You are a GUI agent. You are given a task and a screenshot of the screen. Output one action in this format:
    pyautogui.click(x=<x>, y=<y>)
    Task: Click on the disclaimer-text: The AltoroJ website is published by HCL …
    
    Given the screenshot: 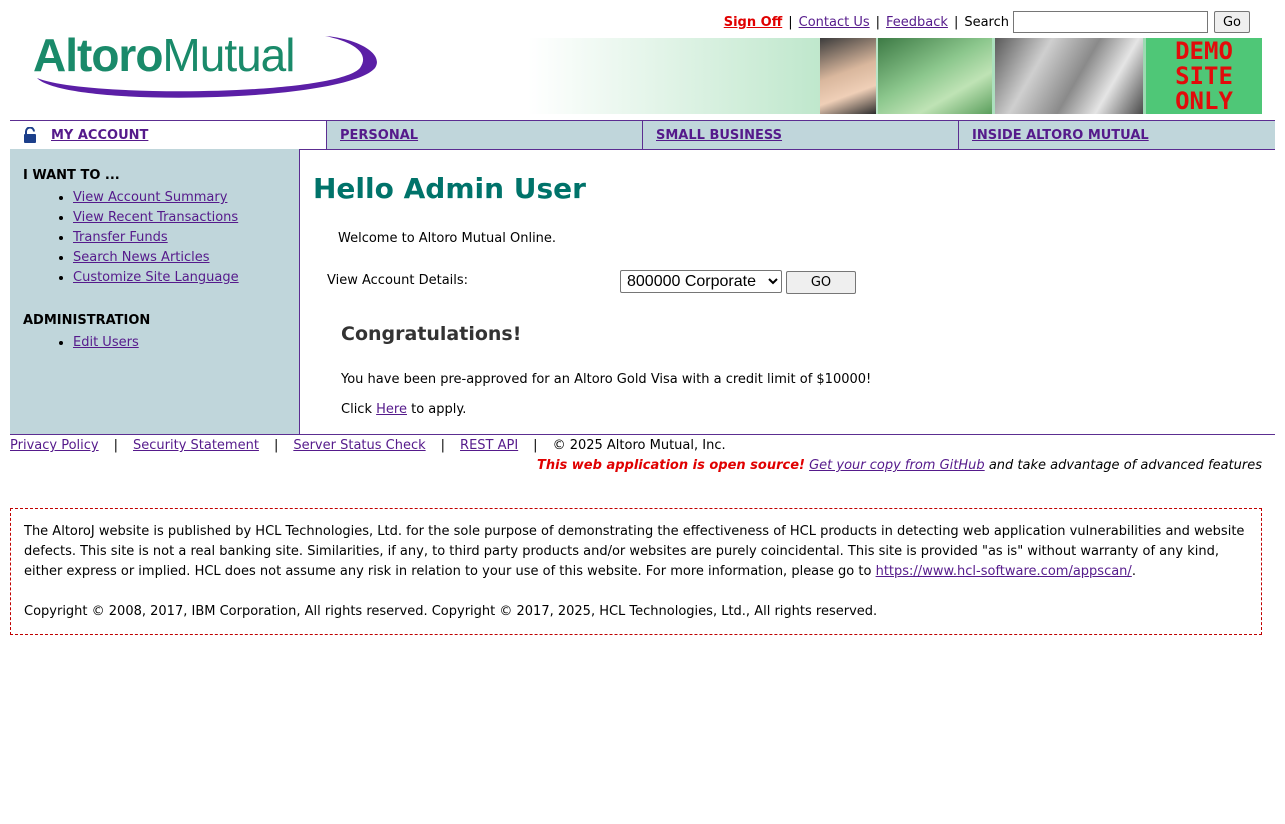 What is the action you would take?
    pyautogui.click(x=634, y=551)
    